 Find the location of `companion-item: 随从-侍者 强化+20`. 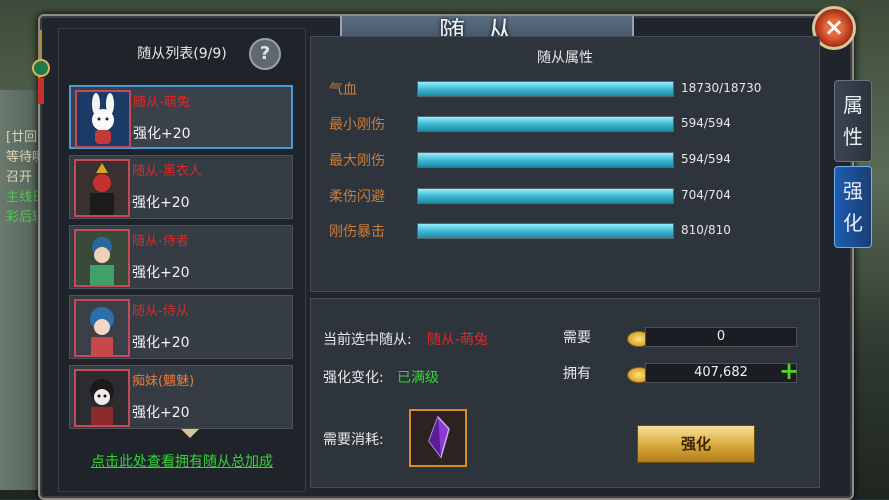

companion-item: 随从-侍者 强化+20 is located at coordinates (181, 257).